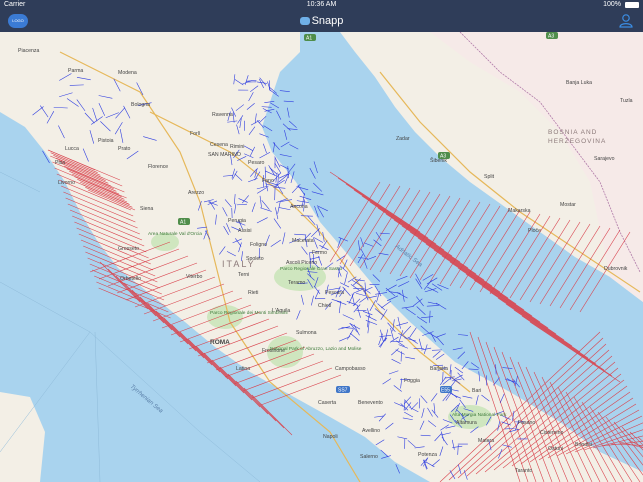  I want to click on city-barletta: Barletta, so click(439, 369).